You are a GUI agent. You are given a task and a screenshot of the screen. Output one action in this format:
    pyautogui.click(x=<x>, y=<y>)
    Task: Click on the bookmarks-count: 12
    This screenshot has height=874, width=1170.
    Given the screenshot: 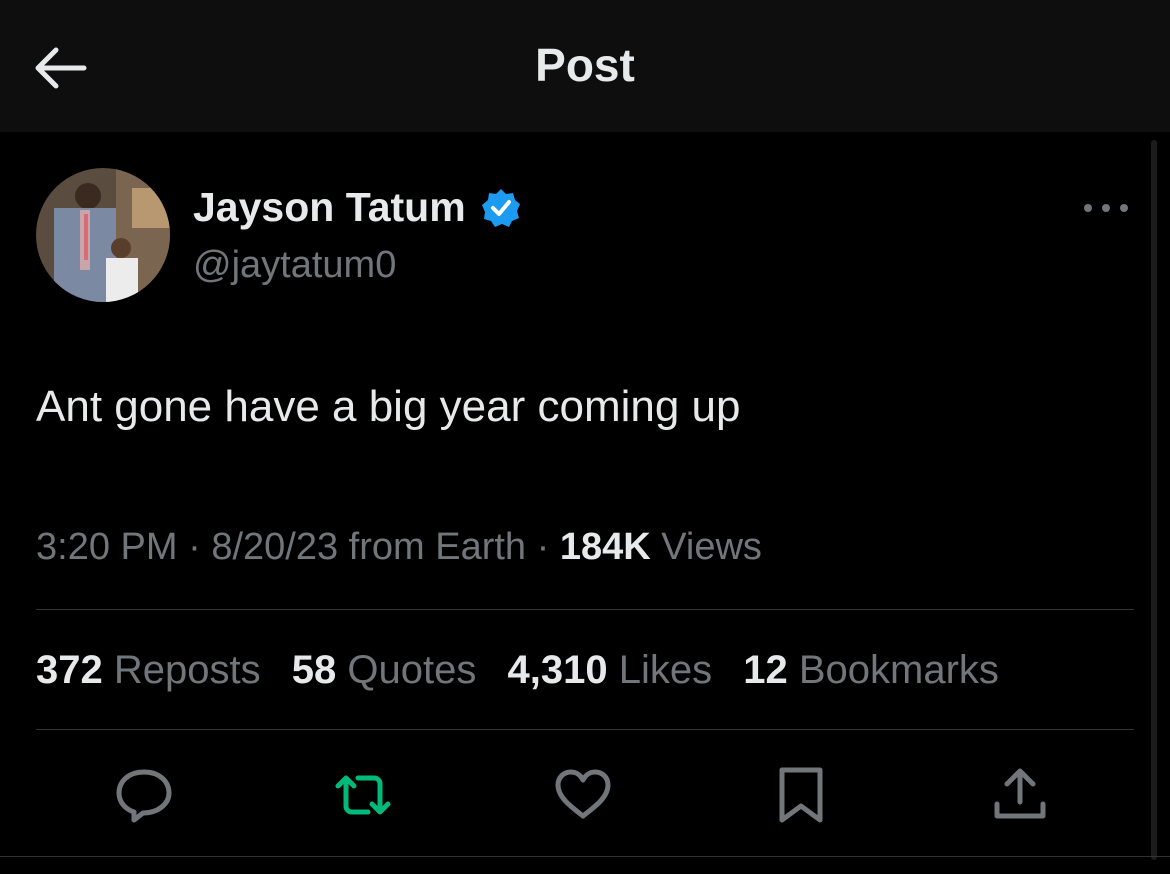 What is the action you would take?
    pyautogui.click(x=765, y=670)
    